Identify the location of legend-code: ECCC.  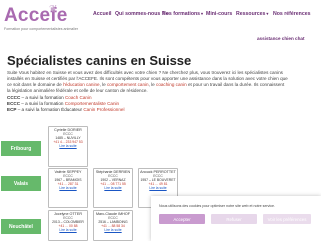
(14, 104).